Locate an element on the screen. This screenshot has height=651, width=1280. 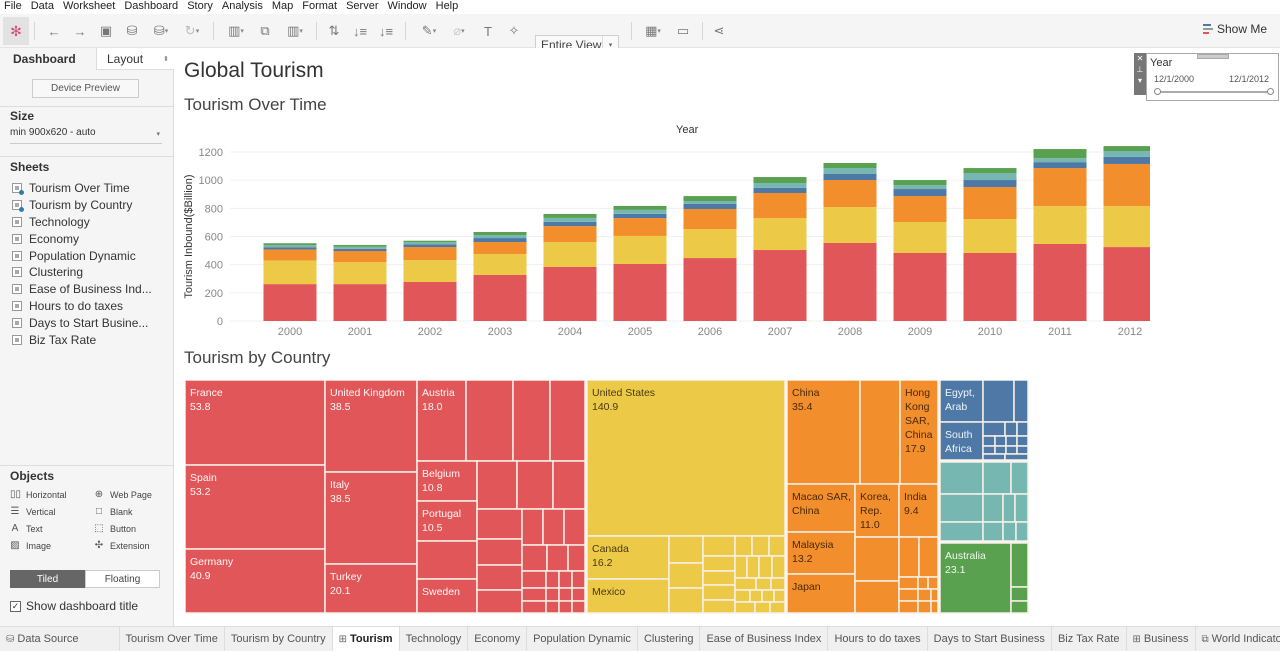
sheet-list-item: Hours to do taxes is located at coordinates (82, 306).